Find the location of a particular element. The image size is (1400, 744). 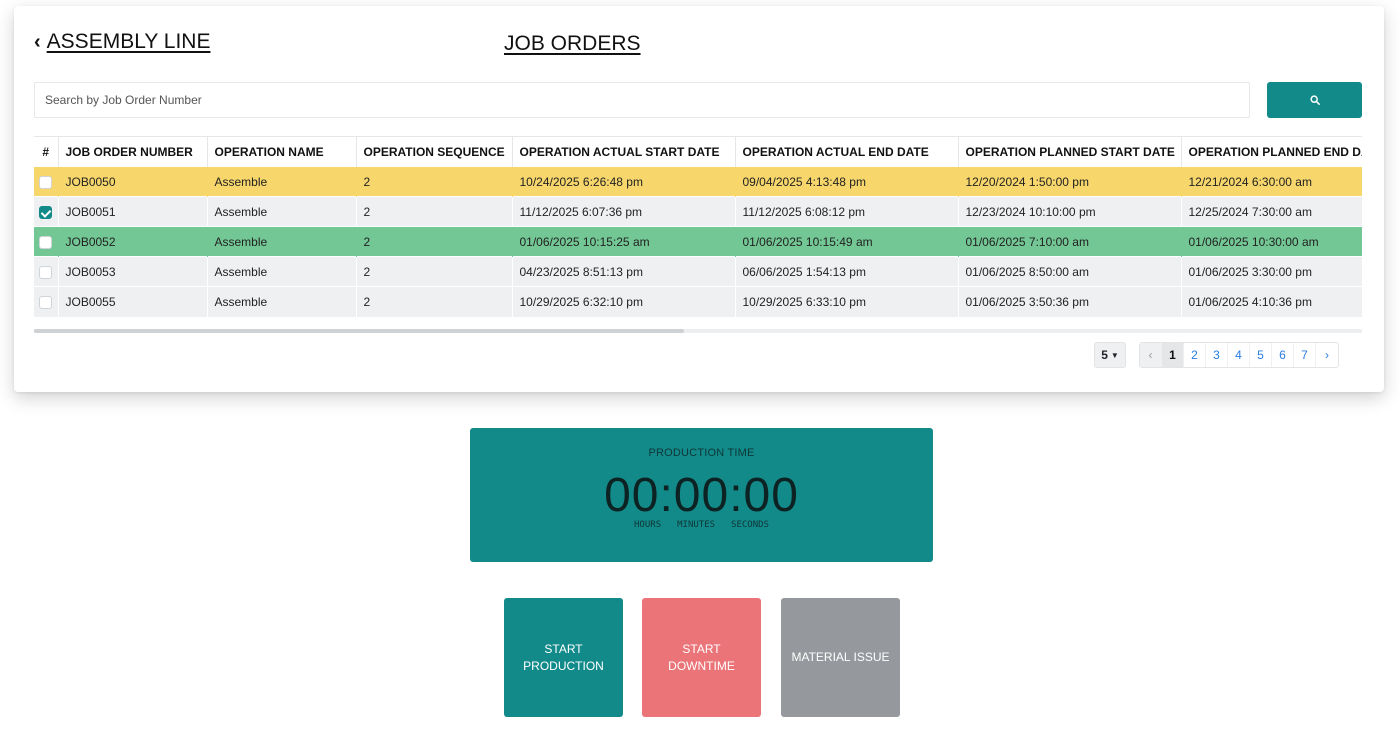

search-icon is located at coordinates (1314, 100).